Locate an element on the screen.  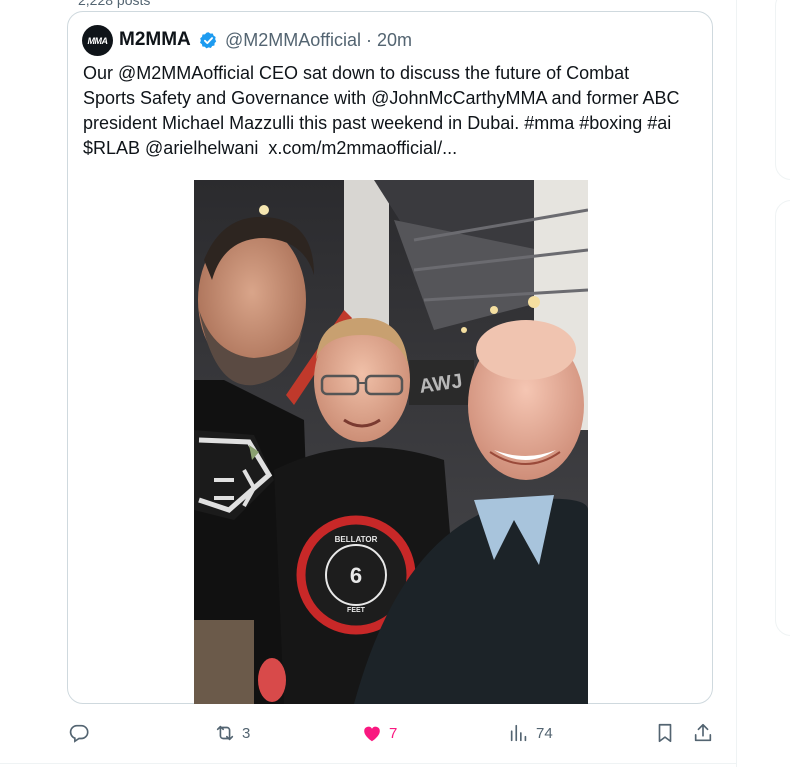
bookmark-button is located at coordinates (665, 733).